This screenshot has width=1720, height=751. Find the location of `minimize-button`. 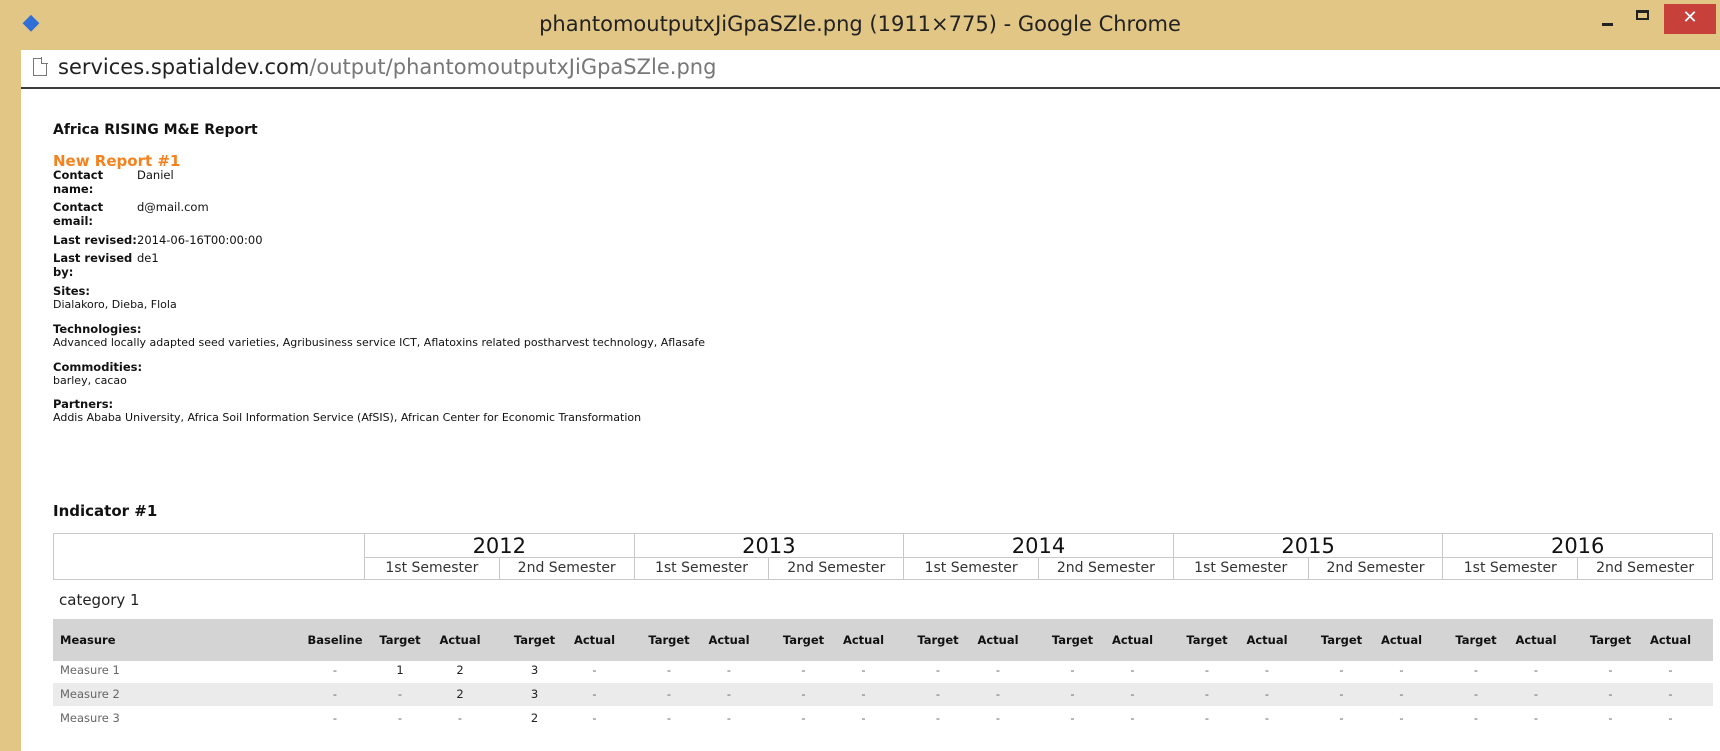

minimize-button is located at coordinates (1607, 19).